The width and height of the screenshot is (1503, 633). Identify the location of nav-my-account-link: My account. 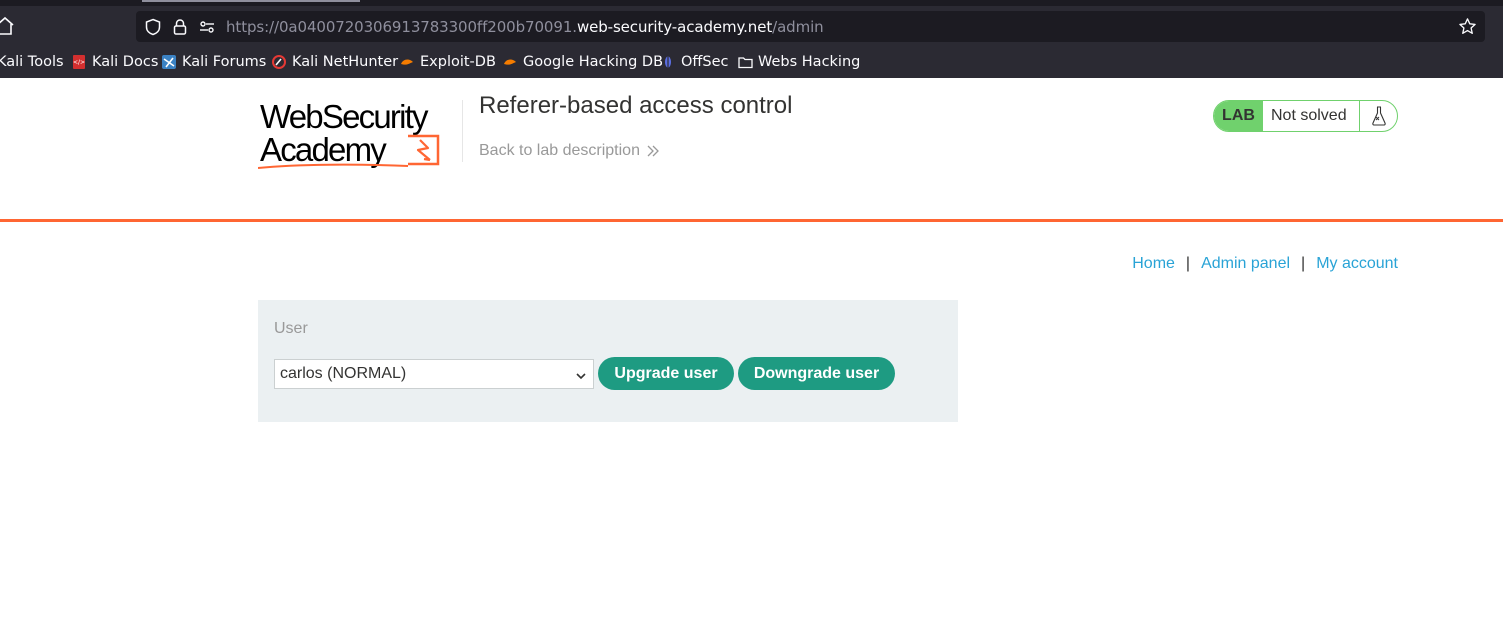
(1357, 264).